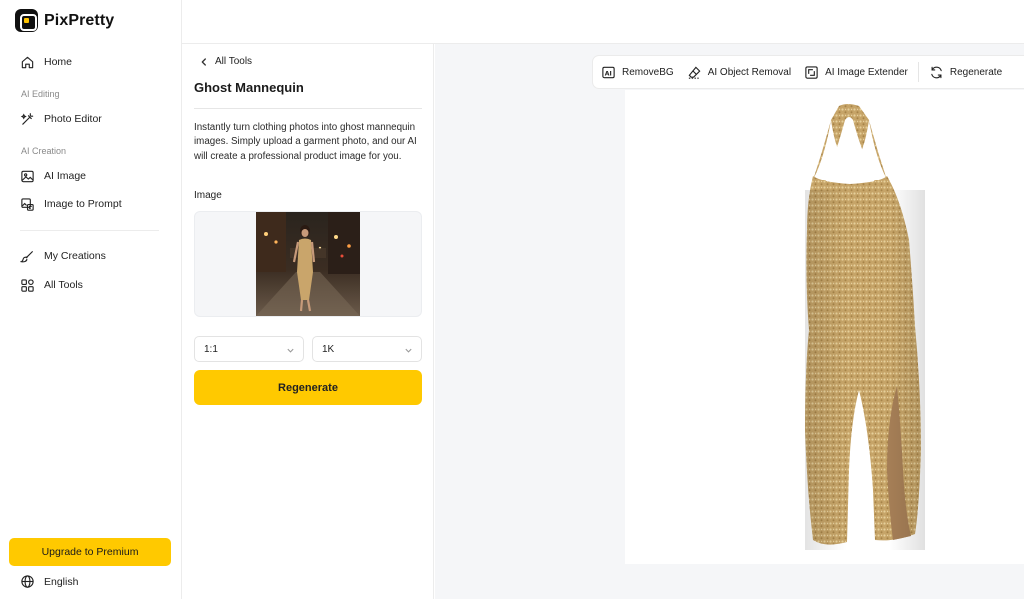 This screenshot has width=1024, height=599. What do you see at coordinates (26, 20) in the screenshot?
I see `logo-icon` at bounding box center [26, 20].